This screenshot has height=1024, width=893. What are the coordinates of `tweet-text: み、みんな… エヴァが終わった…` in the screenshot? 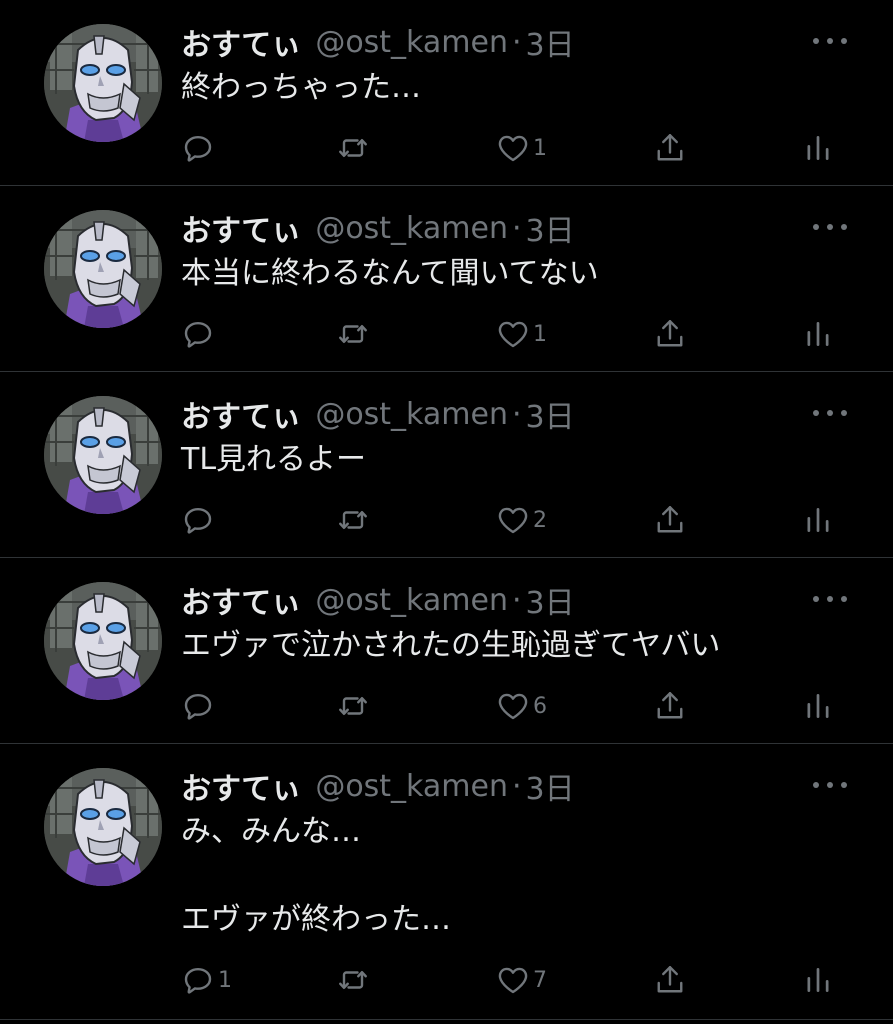 It's located at (316, 875).